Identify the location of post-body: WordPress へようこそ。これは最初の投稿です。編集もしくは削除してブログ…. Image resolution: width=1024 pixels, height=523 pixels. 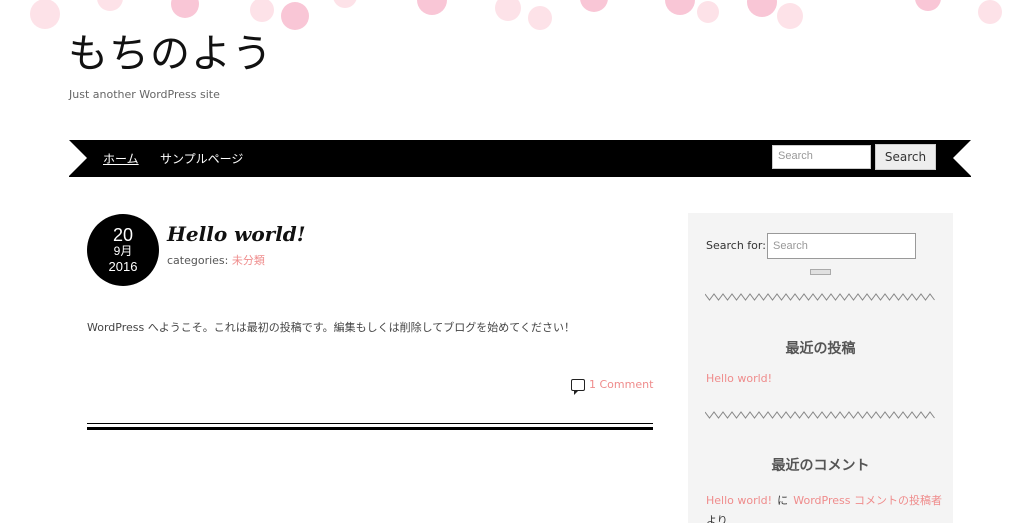
(331, 327).